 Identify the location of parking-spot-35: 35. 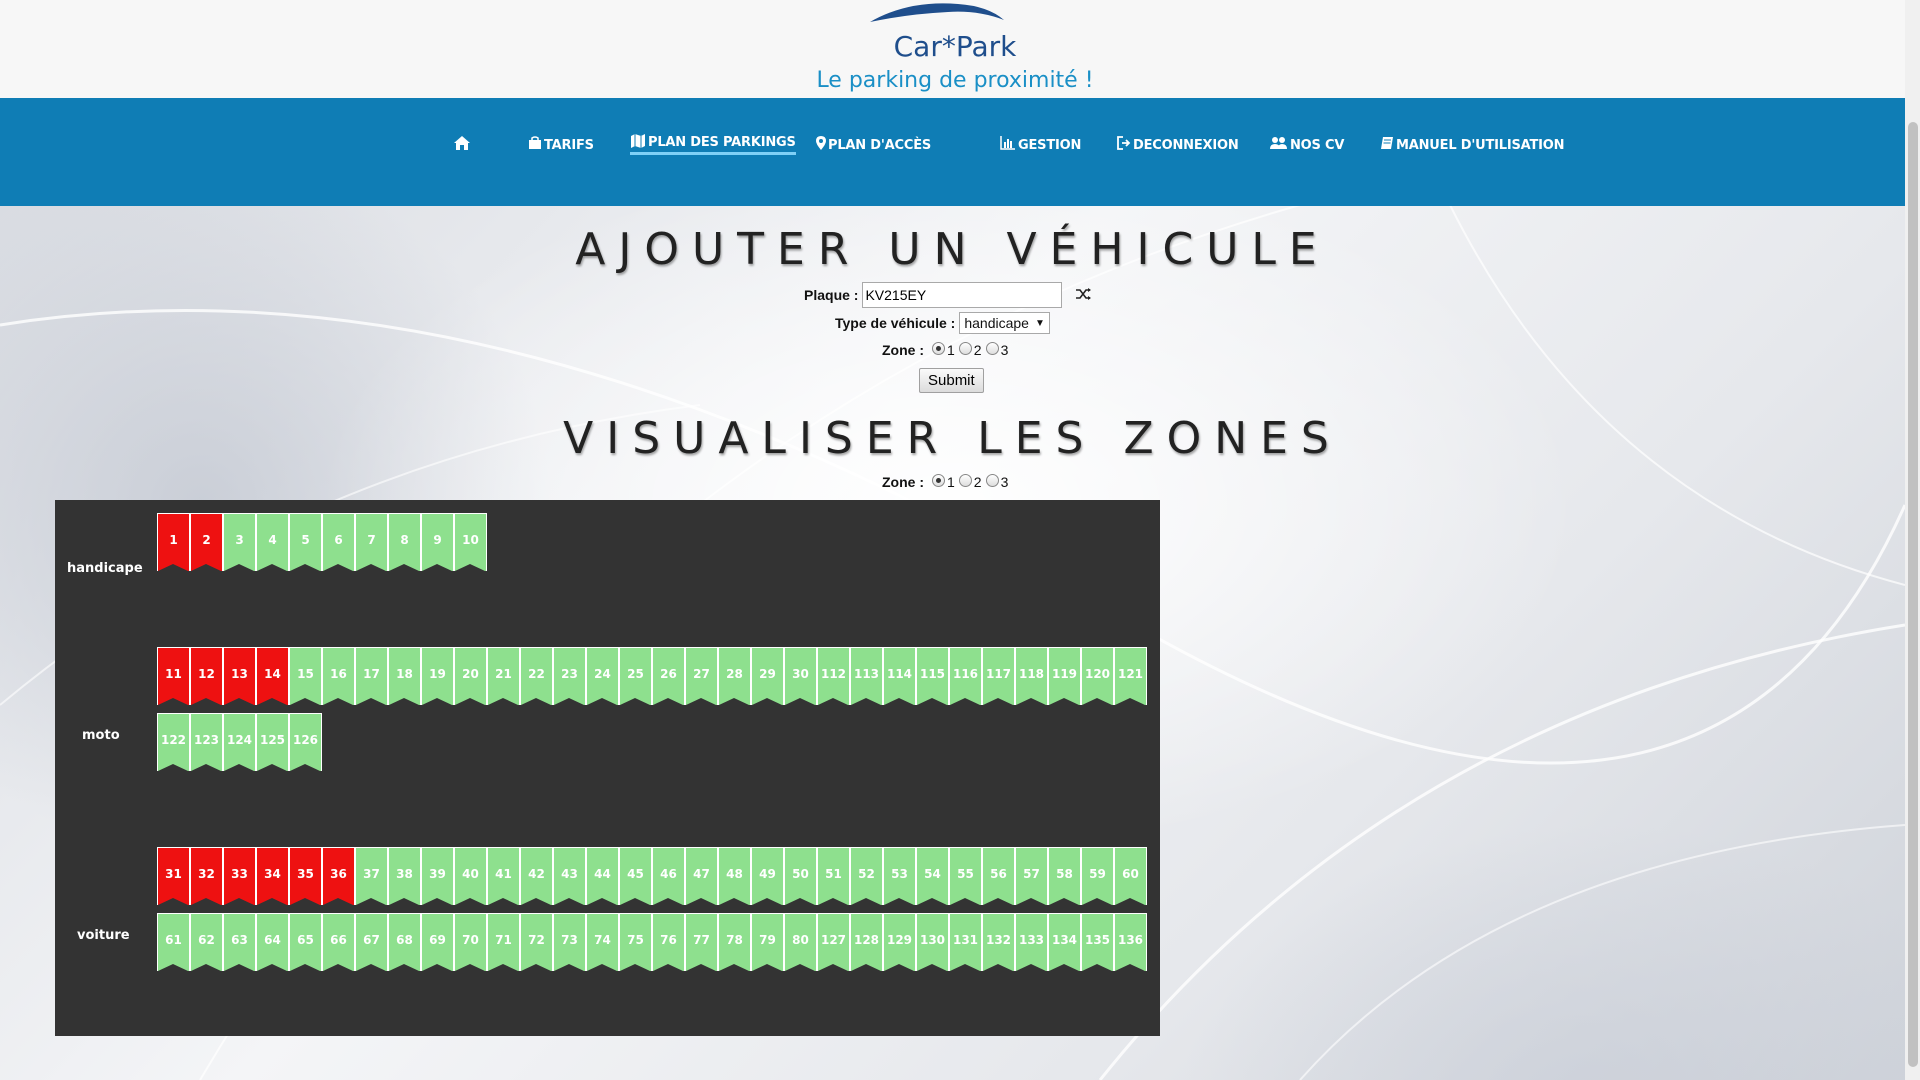
(305, 876).